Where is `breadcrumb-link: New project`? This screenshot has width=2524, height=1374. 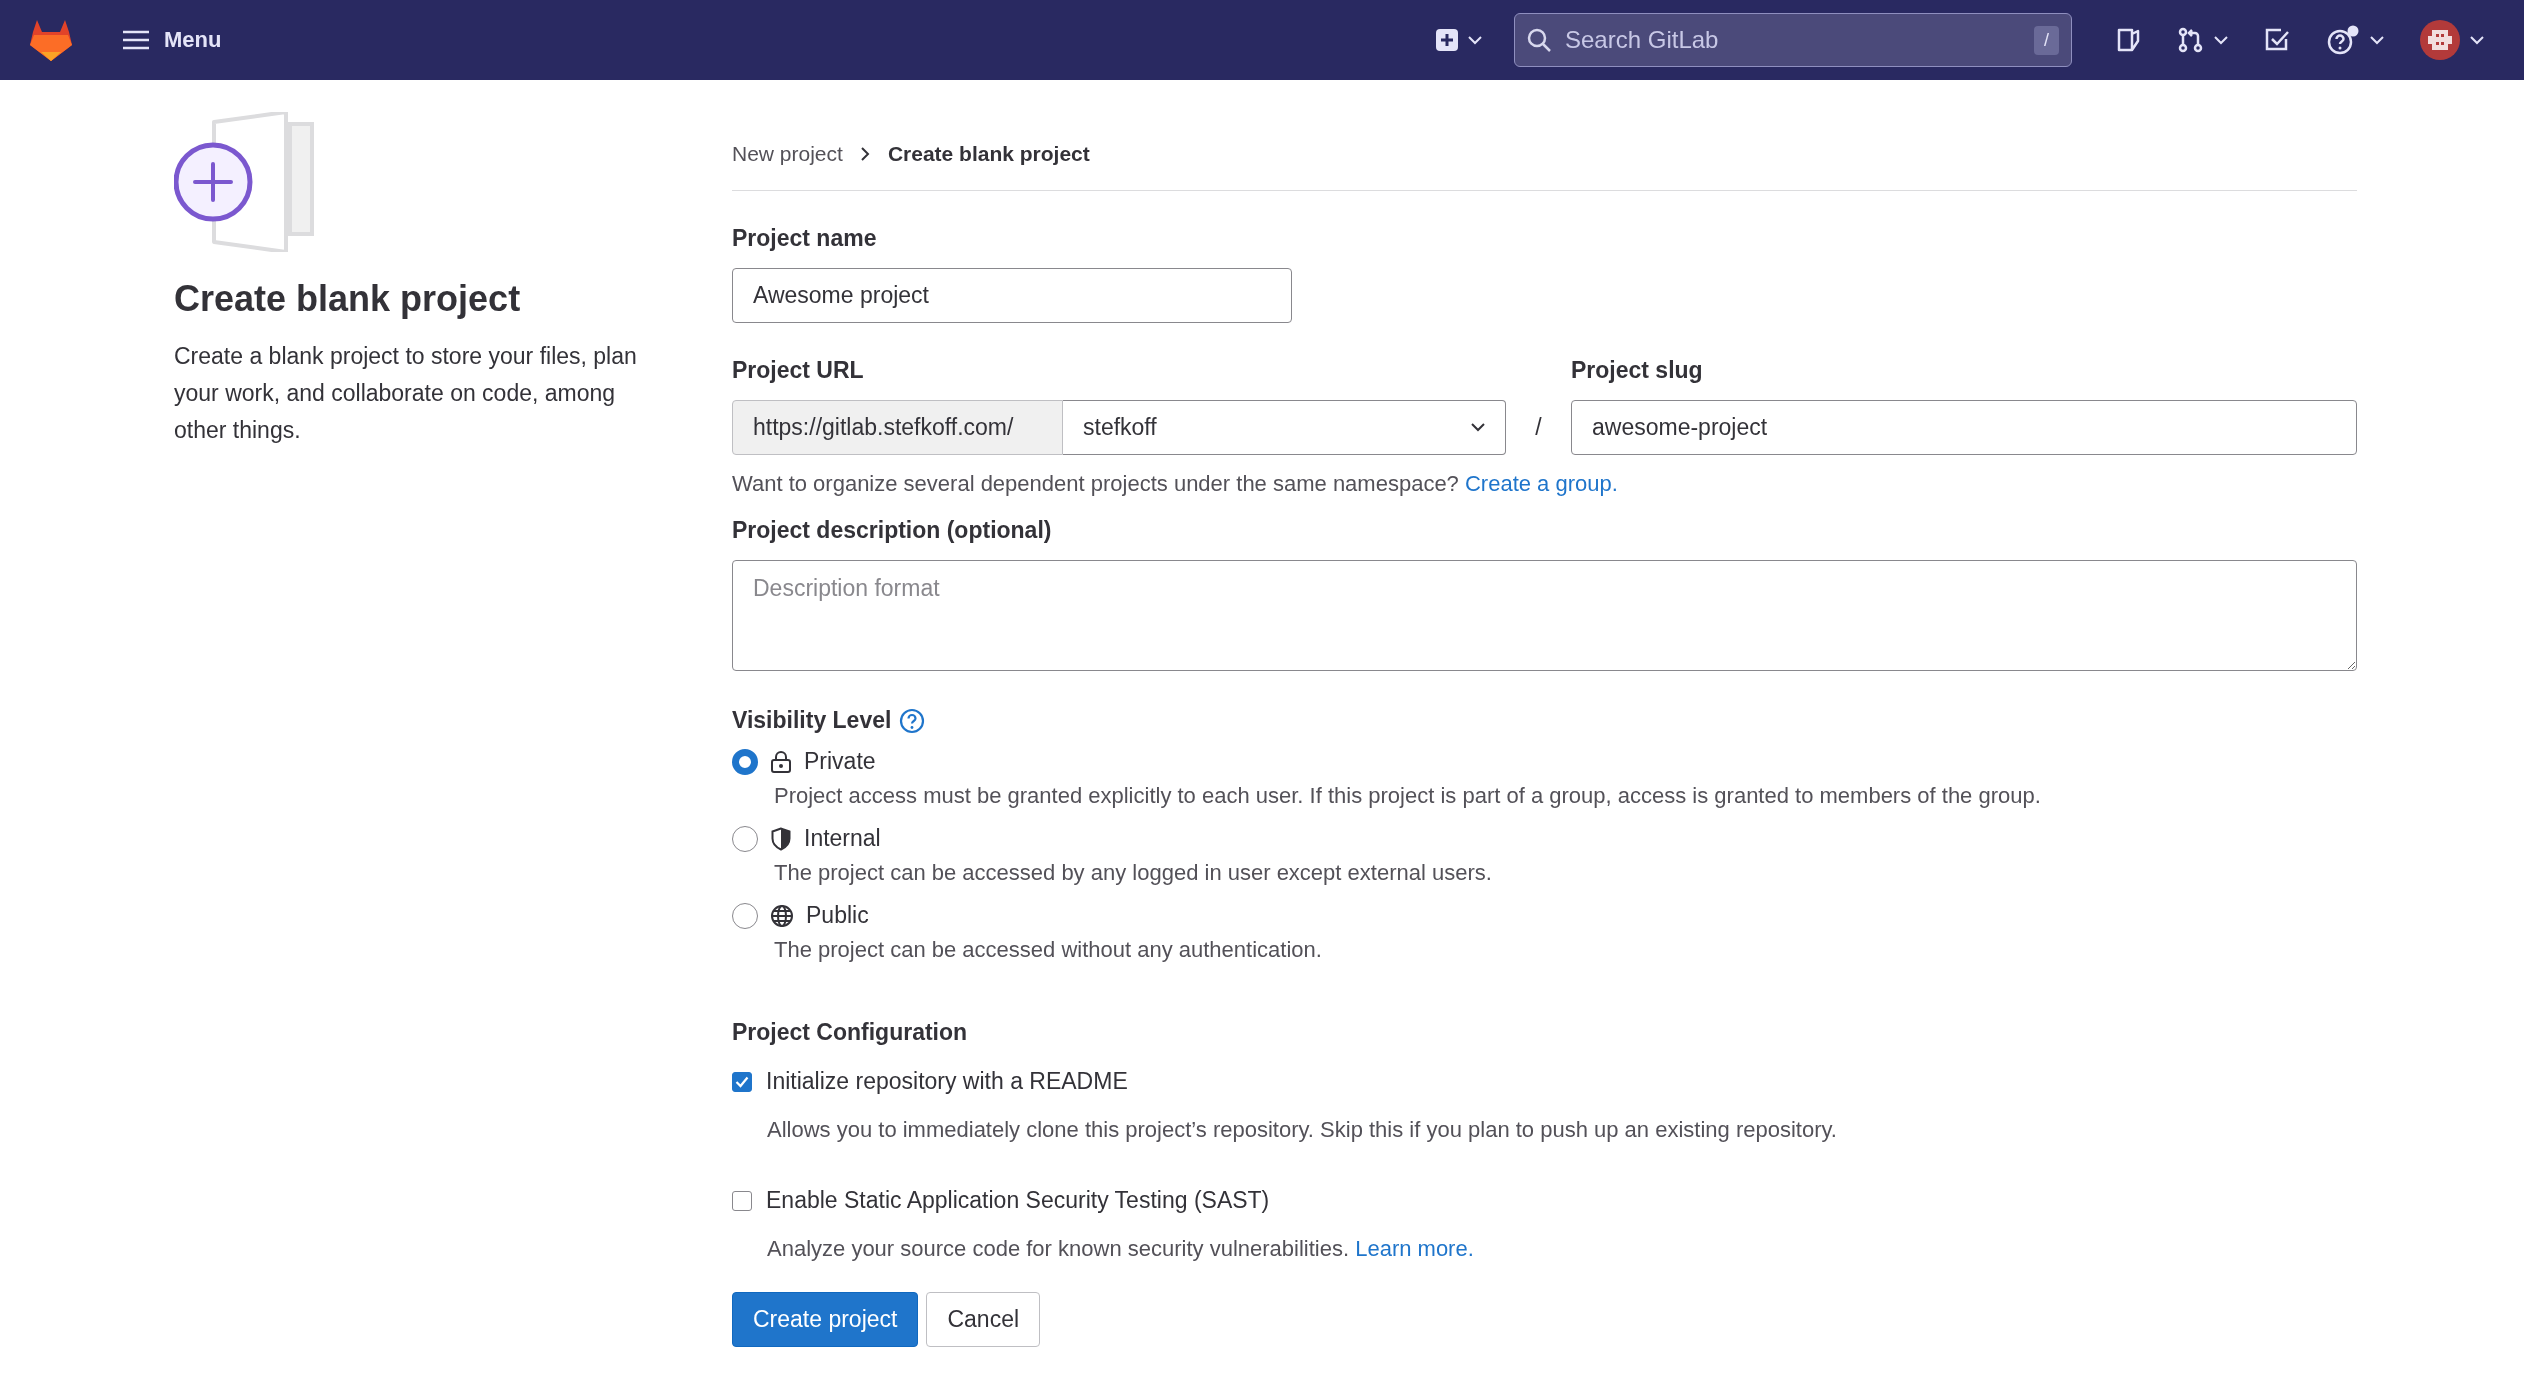
breadcrumb-link: New project is located at coordinates (787, 154).